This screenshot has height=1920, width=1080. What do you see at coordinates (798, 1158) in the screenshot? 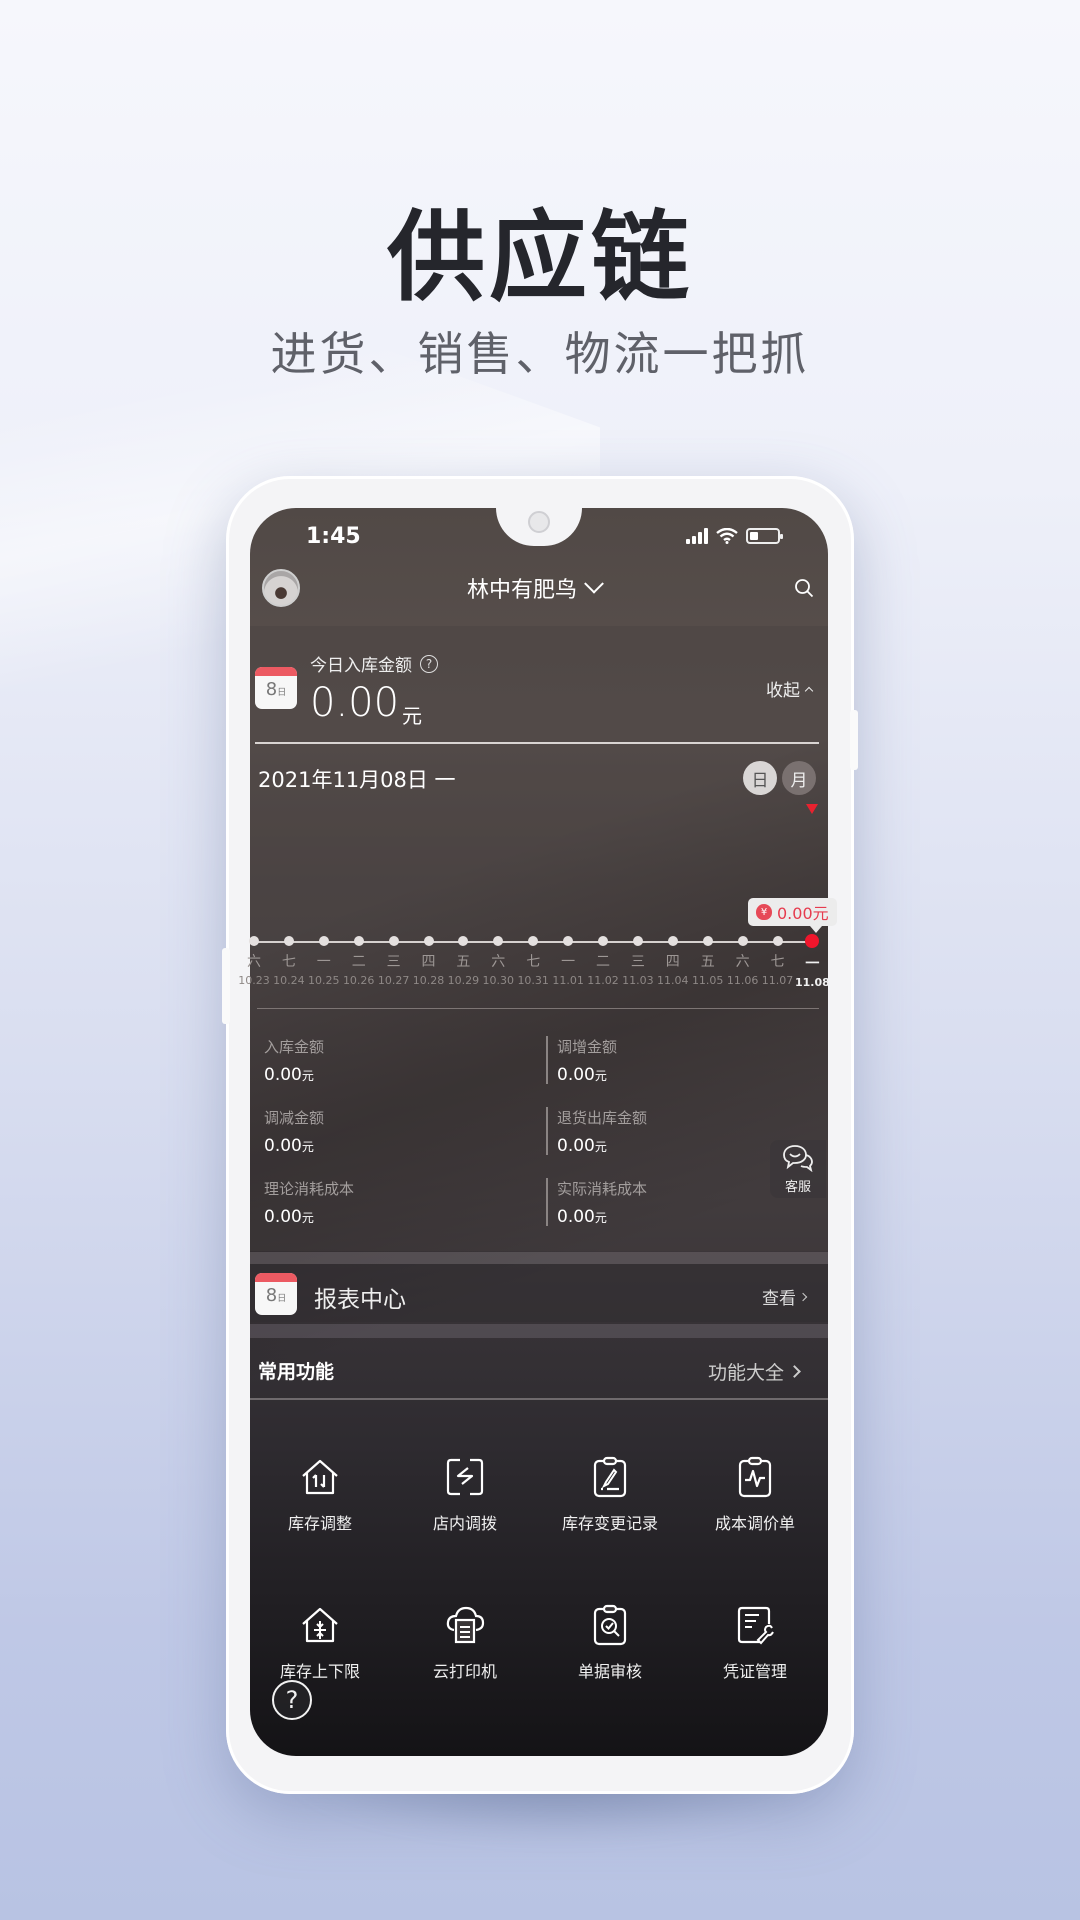
I see `chat-bubbles-icon` at bounding box center [798, 1158].